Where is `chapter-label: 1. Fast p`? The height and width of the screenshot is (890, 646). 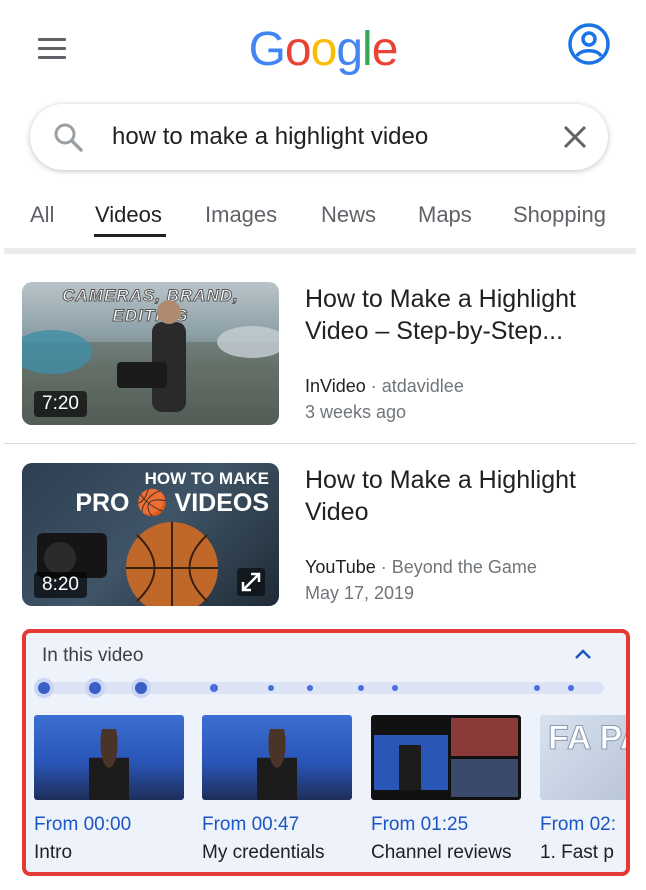
chapter-label: 1. Fast p is located at coordinates (583, 853).